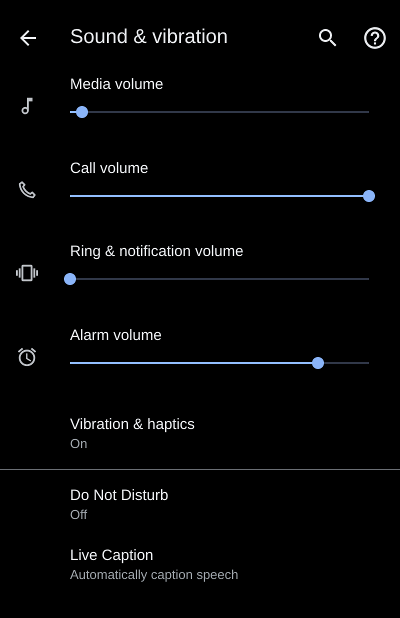 The width and height of the screenshot is (400, 618). Describe the element at coordinates (149, 37) in the screenshot. I see `page-title: Sound & vibration` at that location.